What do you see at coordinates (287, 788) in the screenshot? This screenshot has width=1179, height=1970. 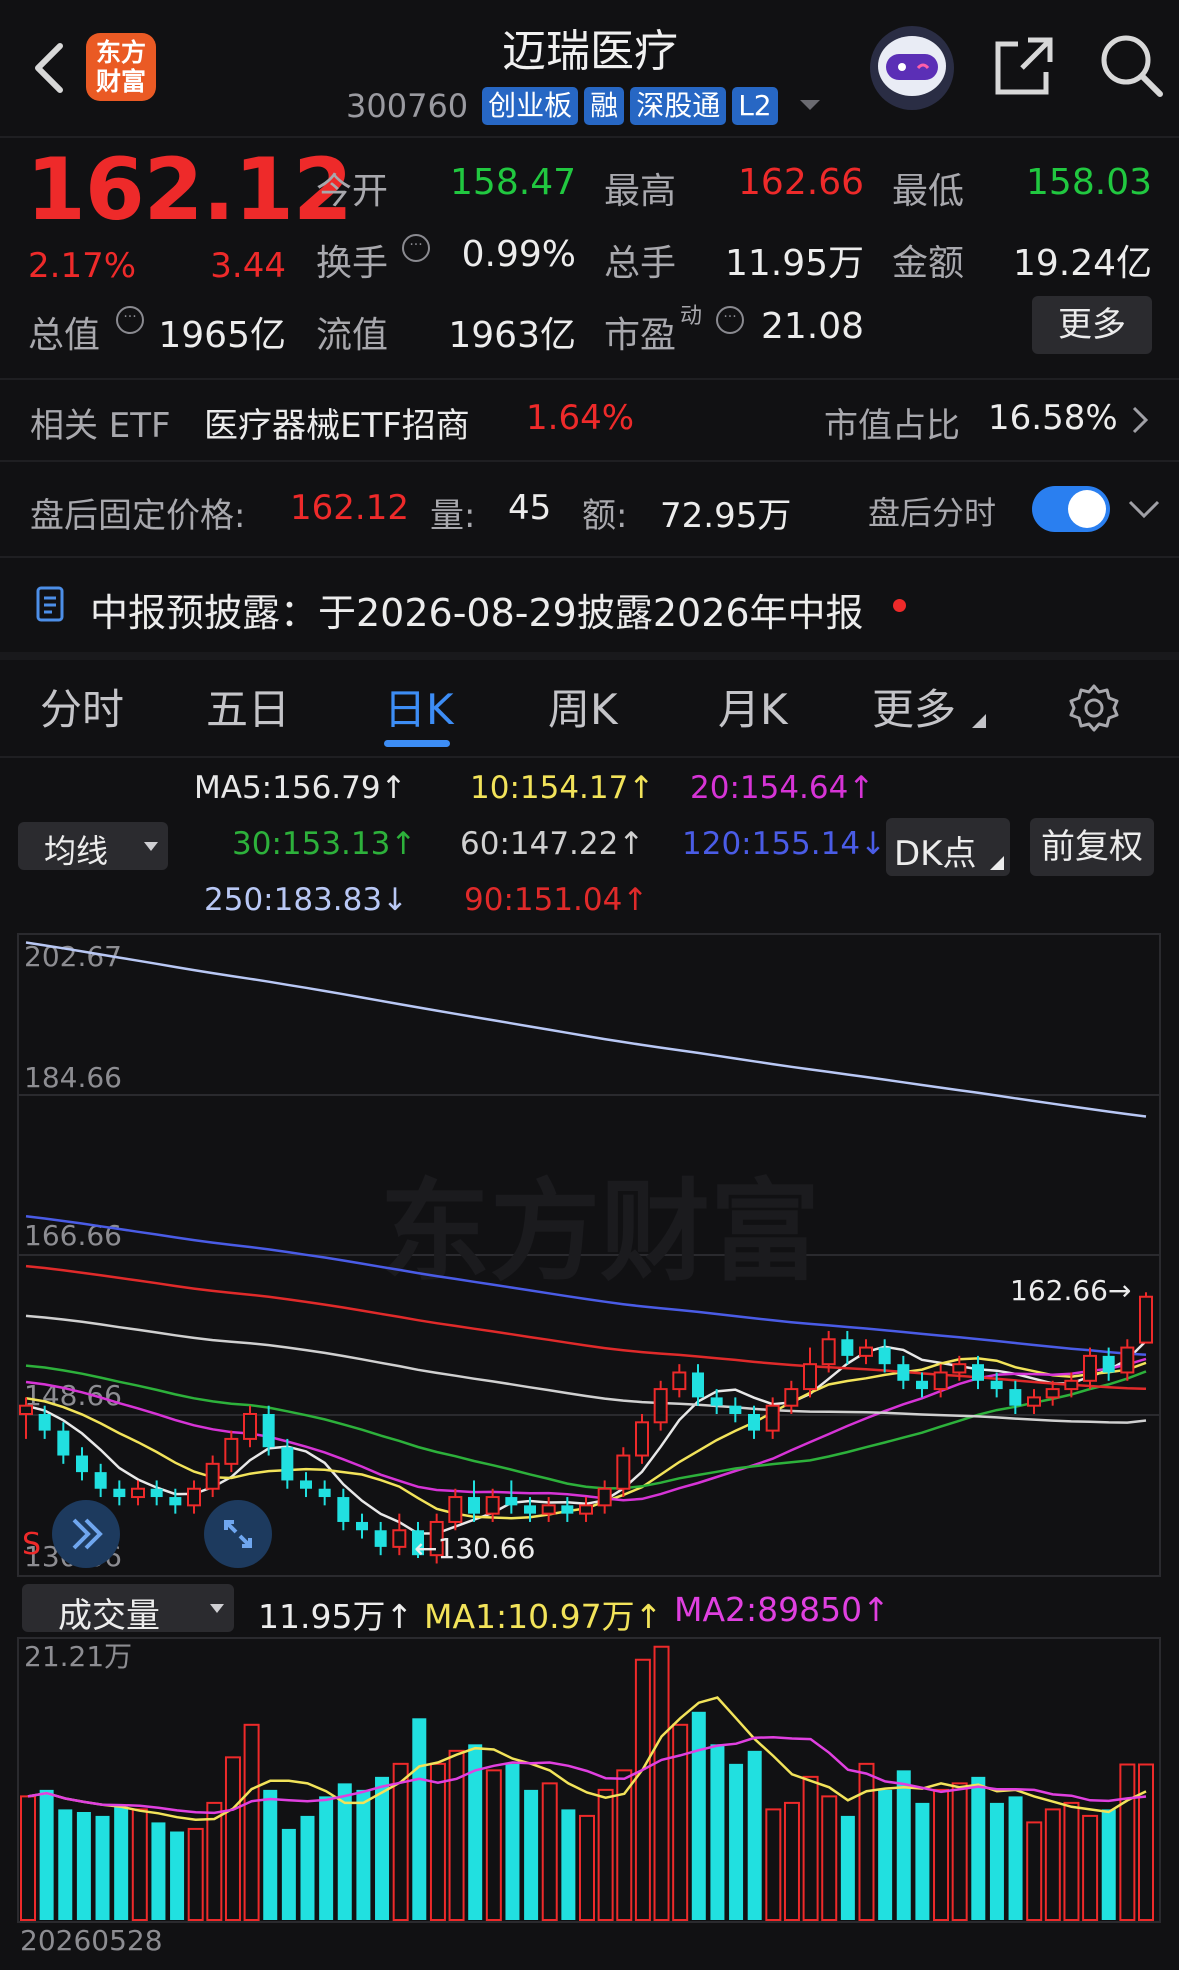 I see `ma5-text: MA5:156.79` at bounding box center [287, 788].